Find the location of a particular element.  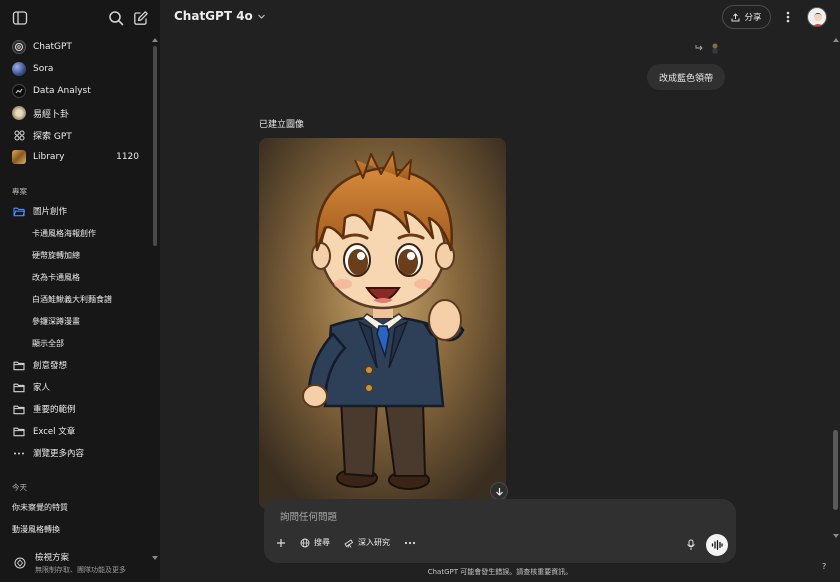

disclaimer-text: ChatGPT 可能會發生錯誤。請查核重要資訊。 is located at coordinates (500, 572).